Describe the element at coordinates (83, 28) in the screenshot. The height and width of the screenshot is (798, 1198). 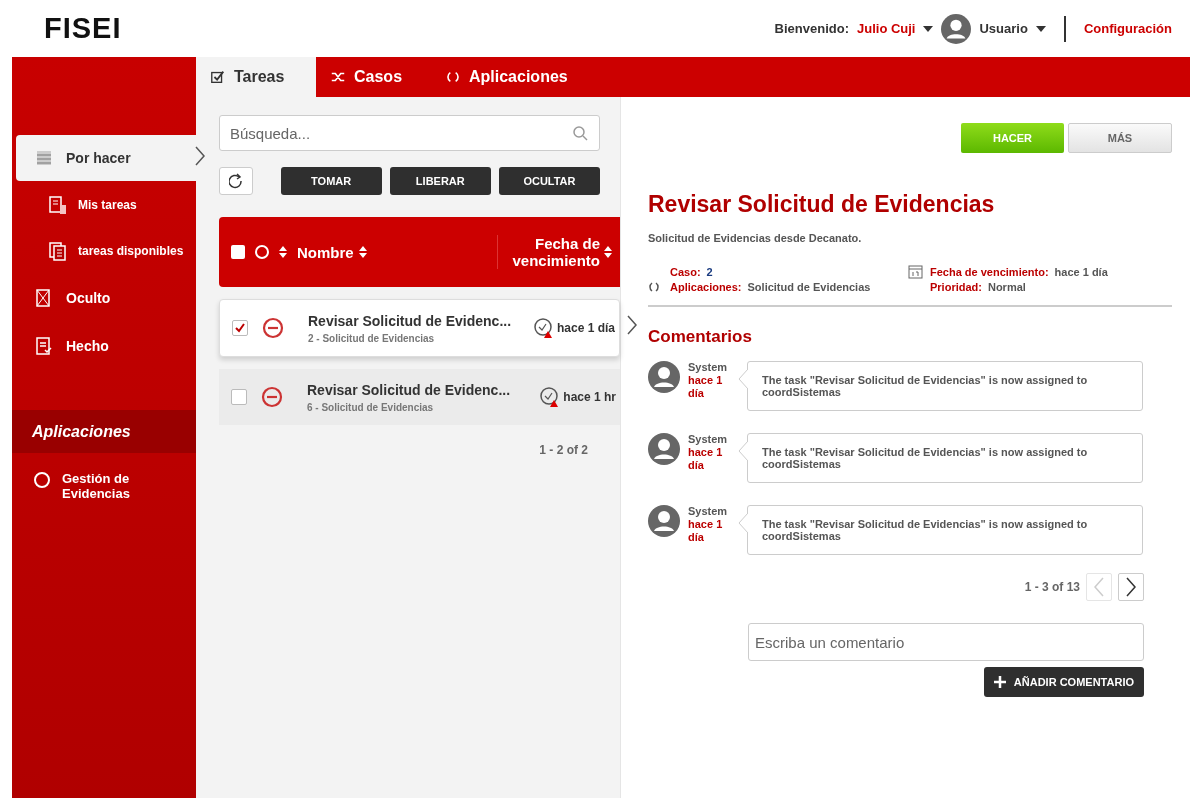
I see `logo: FISEI` at that location.